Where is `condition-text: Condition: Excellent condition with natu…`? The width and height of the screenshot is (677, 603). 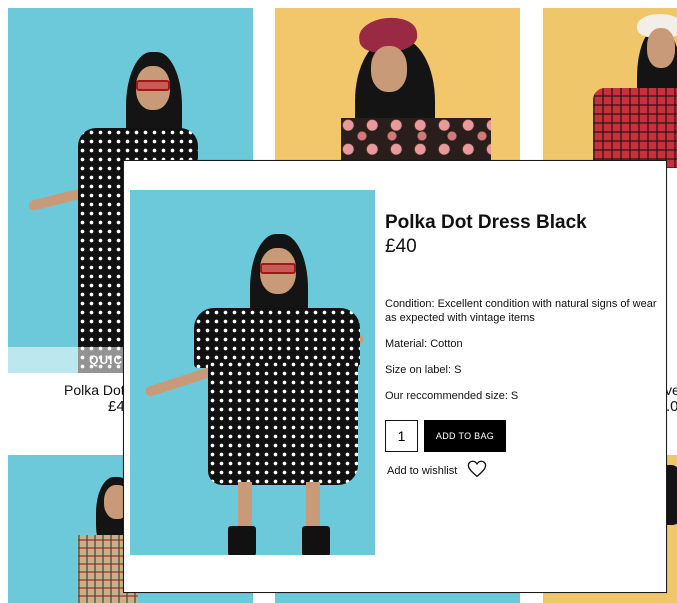
condition-text: Condition: Excellent condition with natu… is located at coordinates (521, 311).